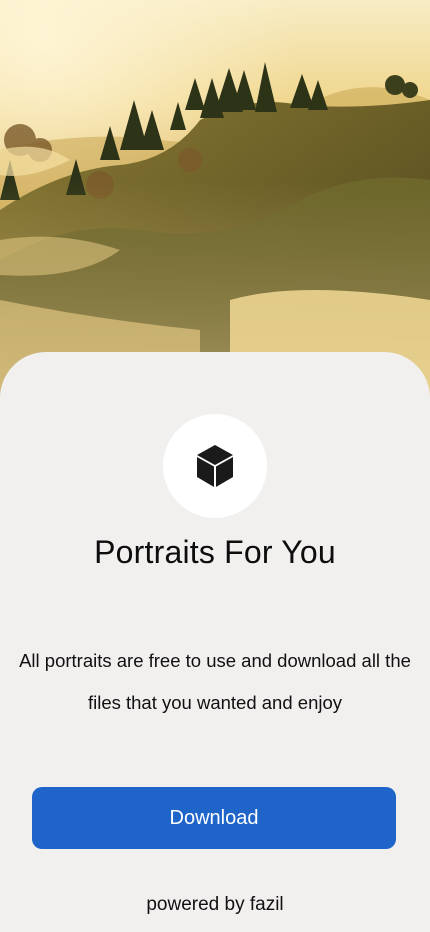 The width and height of the screenshot is (430, 932). Describe the element at coordinates (214, 818) in the screenshot. I see `download-button: Download` at that location.